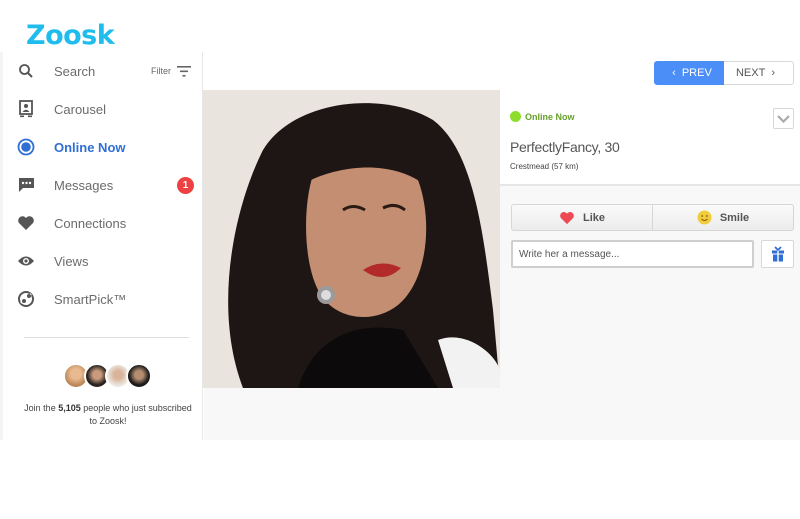 This screenshot has width=800, height=519. What do you see at coordinates (565, 147) in the screenshot?
I see `profile-name-age: PerfectlyFancy, 30` at bounding box center [565, 147].